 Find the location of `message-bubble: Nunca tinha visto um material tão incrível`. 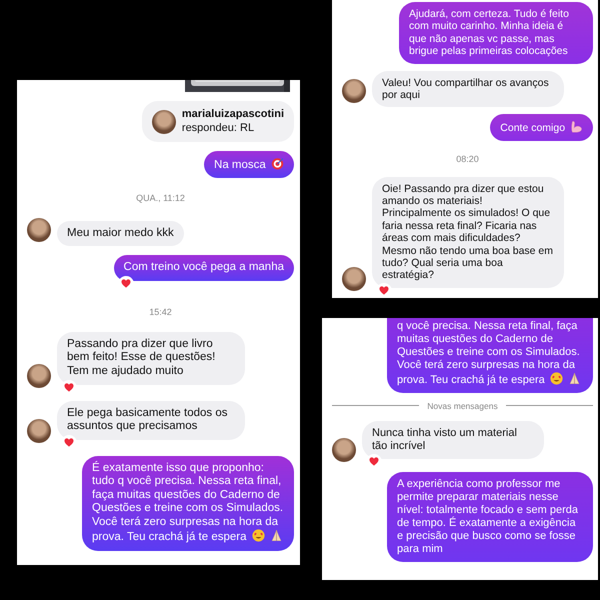

message-bubble: Nunca tinha visto um material tão incrível is located at coordinates (453, 439).